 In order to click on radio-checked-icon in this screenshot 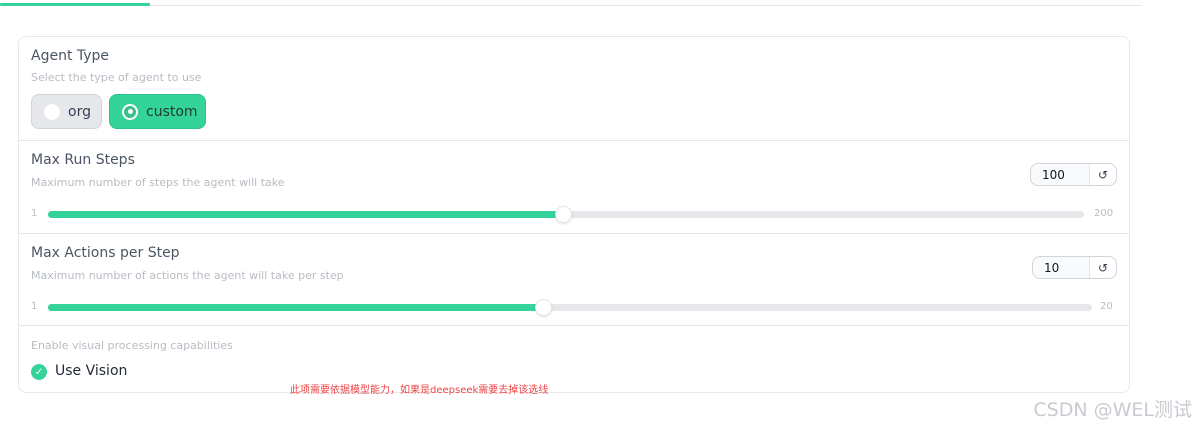, I will do `click(130, 111)`.